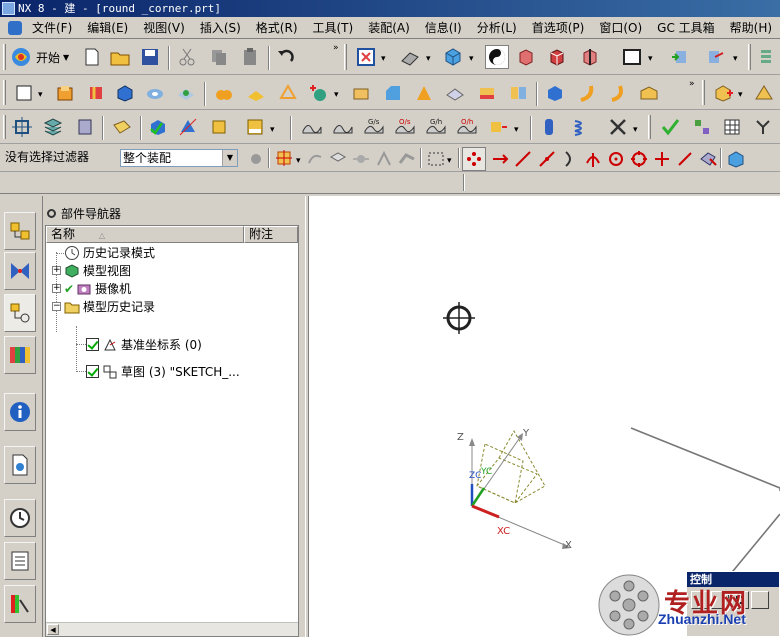 The height and width of the screenshot is (637, 780). What do you see at coordinates (436, 159) in the screenshot?
I see `rectangle-select-button` at bounding box center [436, 159].